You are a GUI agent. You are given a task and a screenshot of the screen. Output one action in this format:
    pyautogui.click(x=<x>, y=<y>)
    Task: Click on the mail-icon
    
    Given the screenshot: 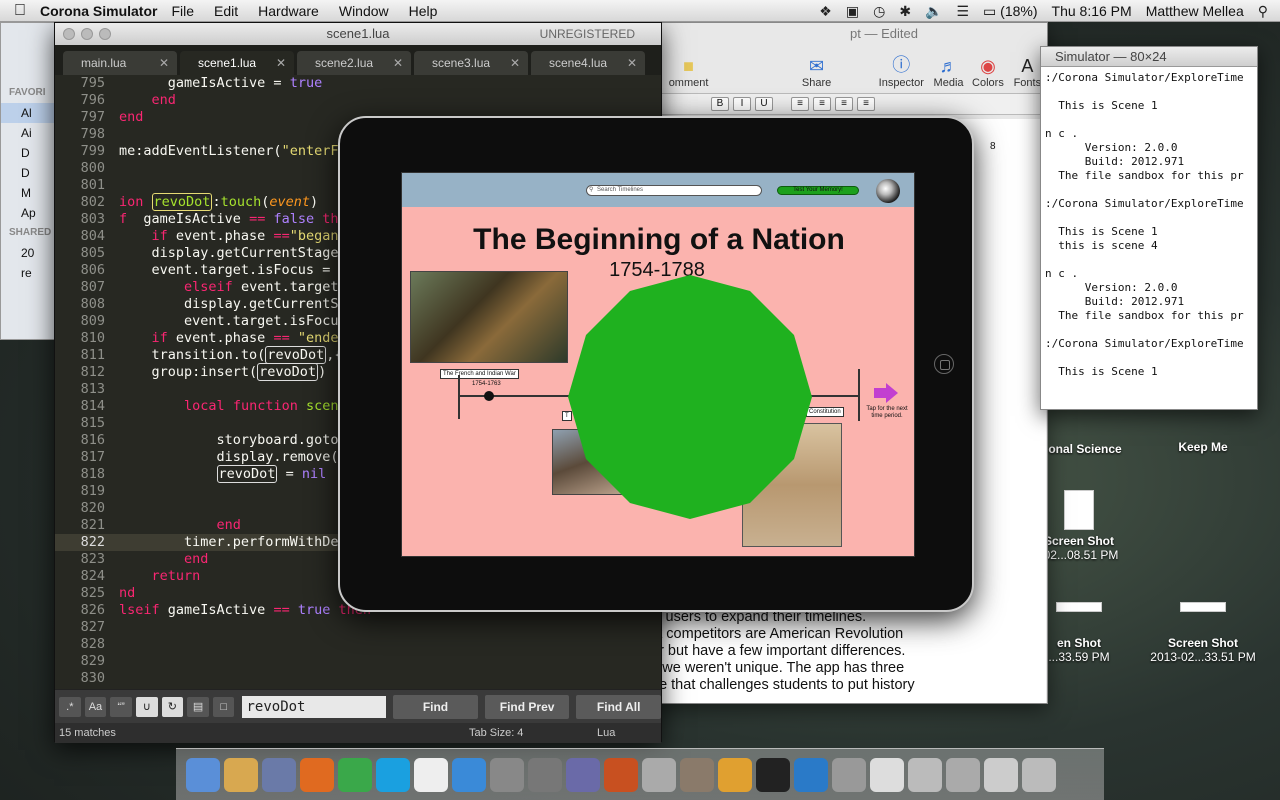 What is the action you would take?
    pyautogui.click(x=279, y=774)
    